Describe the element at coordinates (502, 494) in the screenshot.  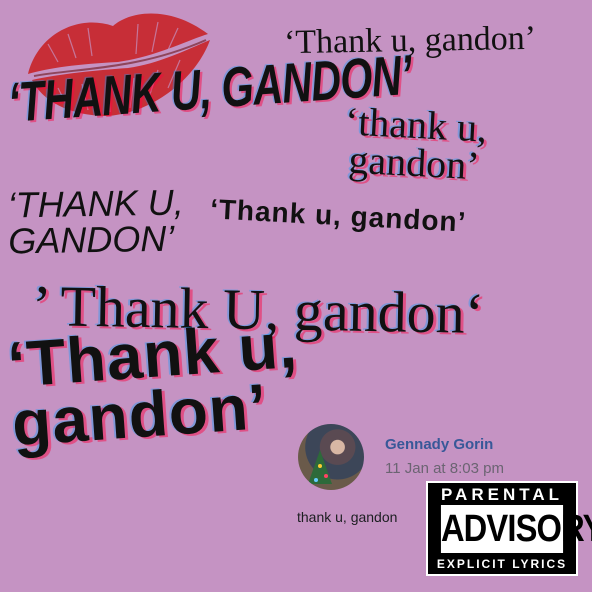
I see `advisory-top-text: PARENTAL` at that location.